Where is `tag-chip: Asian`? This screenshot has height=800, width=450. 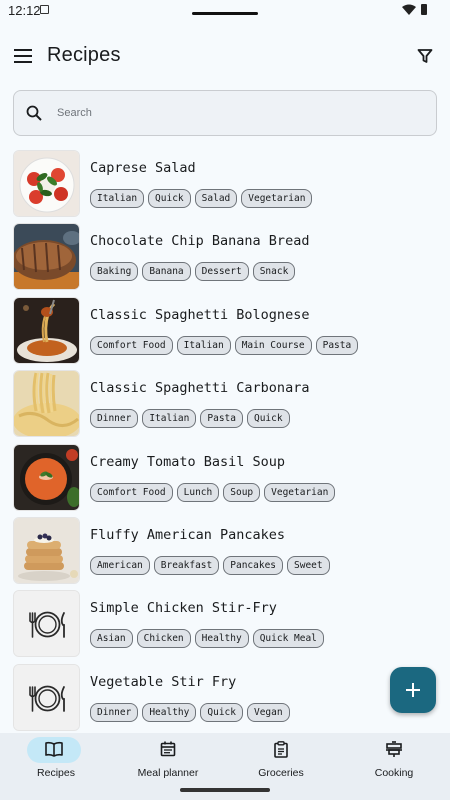 tag-chip: Asian is located at coordinates (111, 639).